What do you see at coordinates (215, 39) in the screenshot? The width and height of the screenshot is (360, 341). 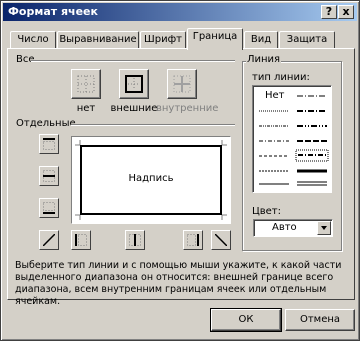 I see `tab-border: Граница` at bounding box center [215, 39].